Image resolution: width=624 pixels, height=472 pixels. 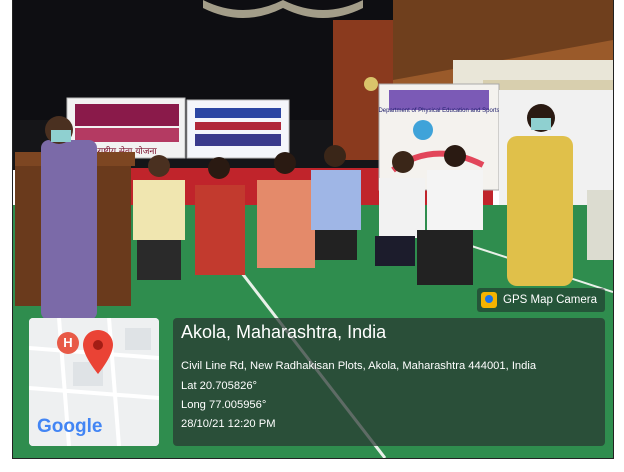 What do you see at coordinates (550, 300) in the screenshot?
I see `gps-app-name: GPS Map Camera` at bounding box center [550, 300].